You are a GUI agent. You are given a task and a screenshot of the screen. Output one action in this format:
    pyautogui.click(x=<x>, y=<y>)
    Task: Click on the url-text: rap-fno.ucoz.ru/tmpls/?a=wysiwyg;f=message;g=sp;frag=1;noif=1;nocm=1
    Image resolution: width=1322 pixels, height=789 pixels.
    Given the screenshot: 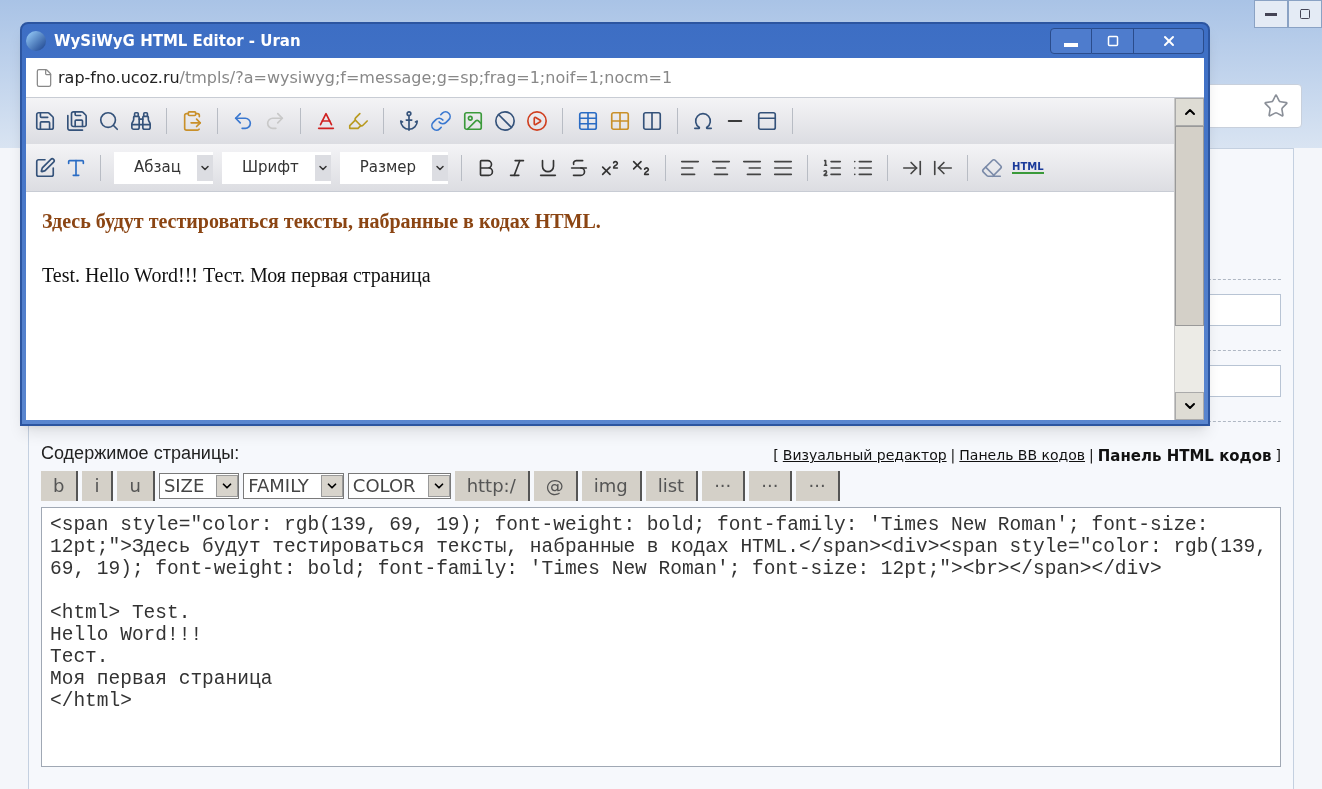 What is the action you would take?
    pyautogui.click(x=365, y=77)
    